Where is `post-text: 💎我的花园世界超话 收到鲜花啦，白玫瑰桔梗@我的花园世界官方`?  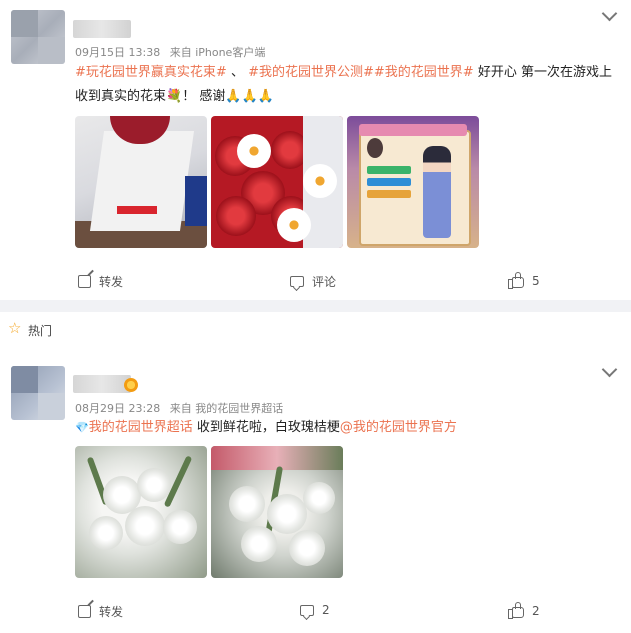 post-text: 💎我的花园世界超话 收到鲜花啦，白玫瑰桔梗@我的花园世界官方 is located at coordinates (346, 428).